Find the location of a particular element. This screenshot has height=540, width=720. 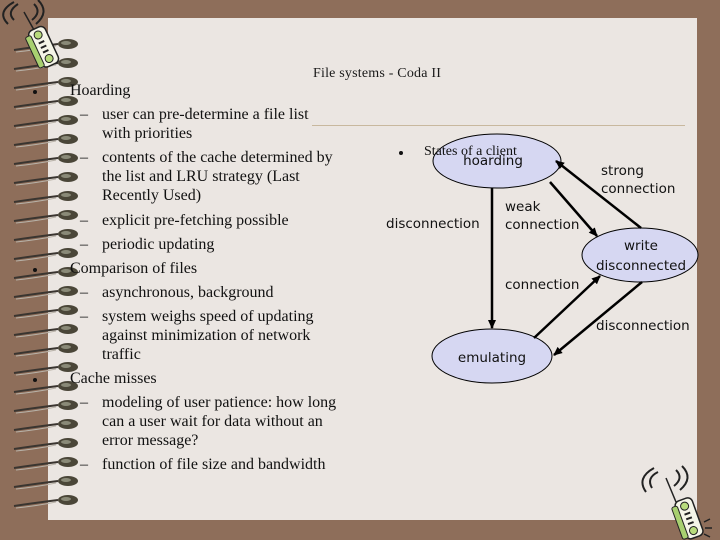

transition-label-disconnection-left: disconnection is located at coordinates (433, 224).